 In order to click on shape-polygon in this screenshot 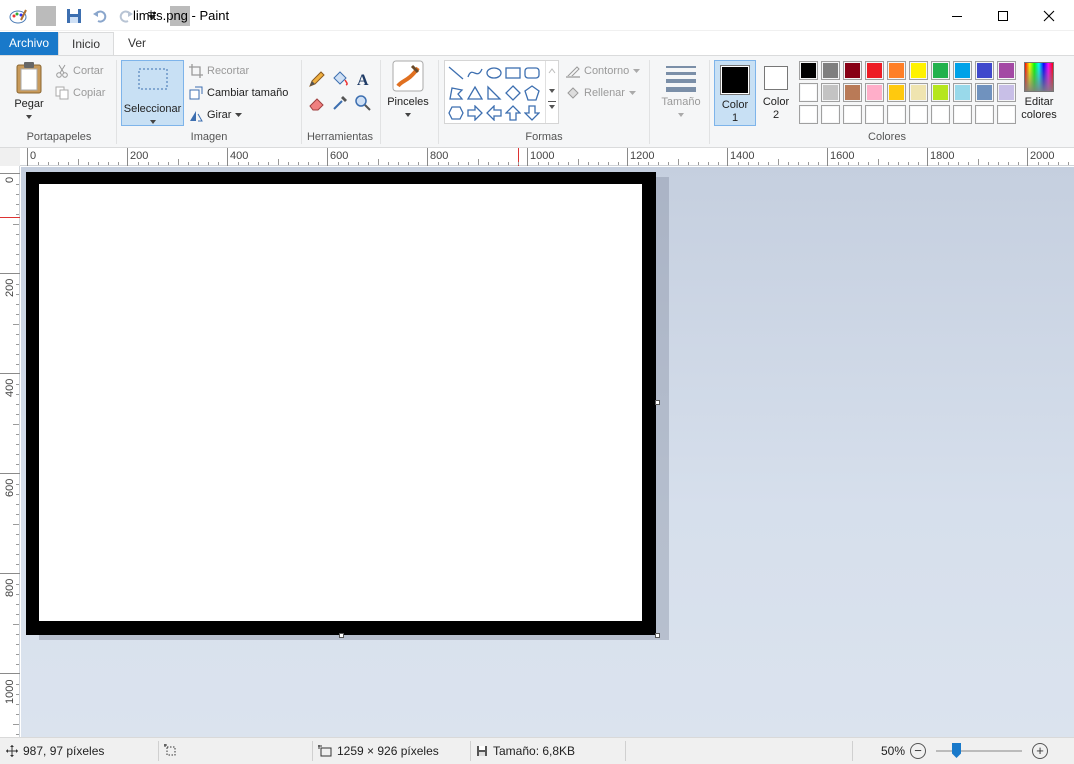, I will do `click(456, 93)`.